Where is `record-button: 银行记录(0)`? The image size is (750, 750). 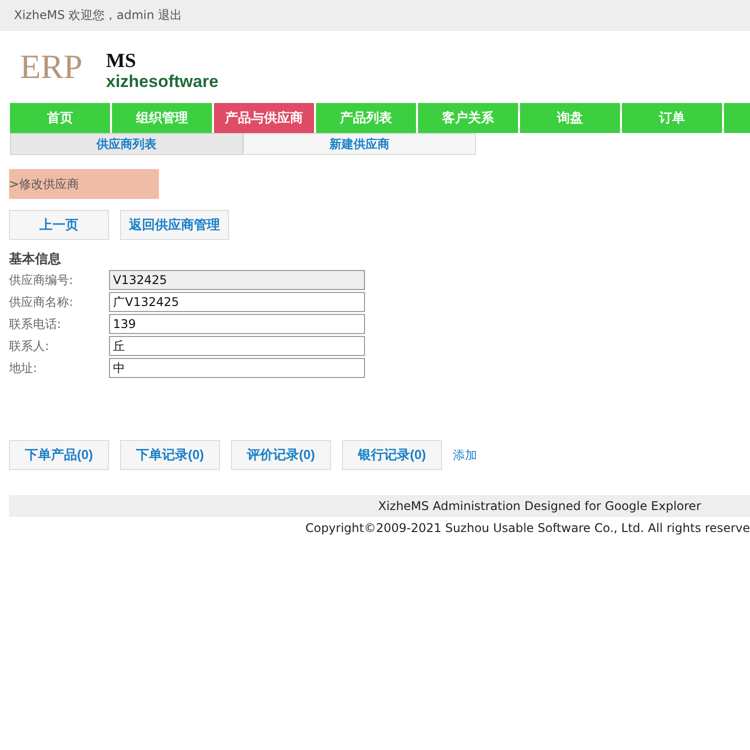
record-button: 银行记录(0) is located at coordinates (392, 455).